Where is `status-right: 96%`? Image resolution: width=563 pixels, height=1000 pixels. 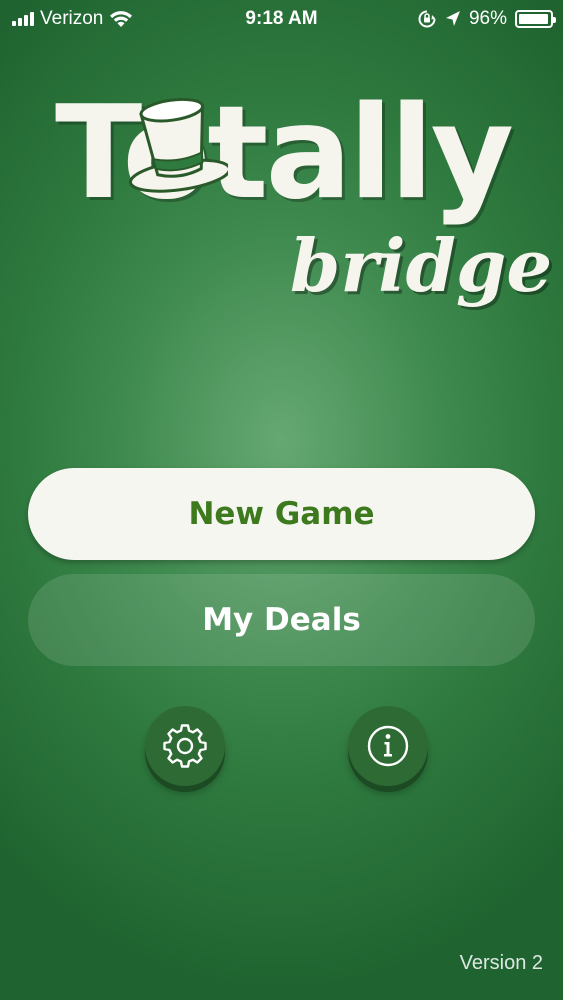 status-right: 96% is located at coordinates (486, 19).